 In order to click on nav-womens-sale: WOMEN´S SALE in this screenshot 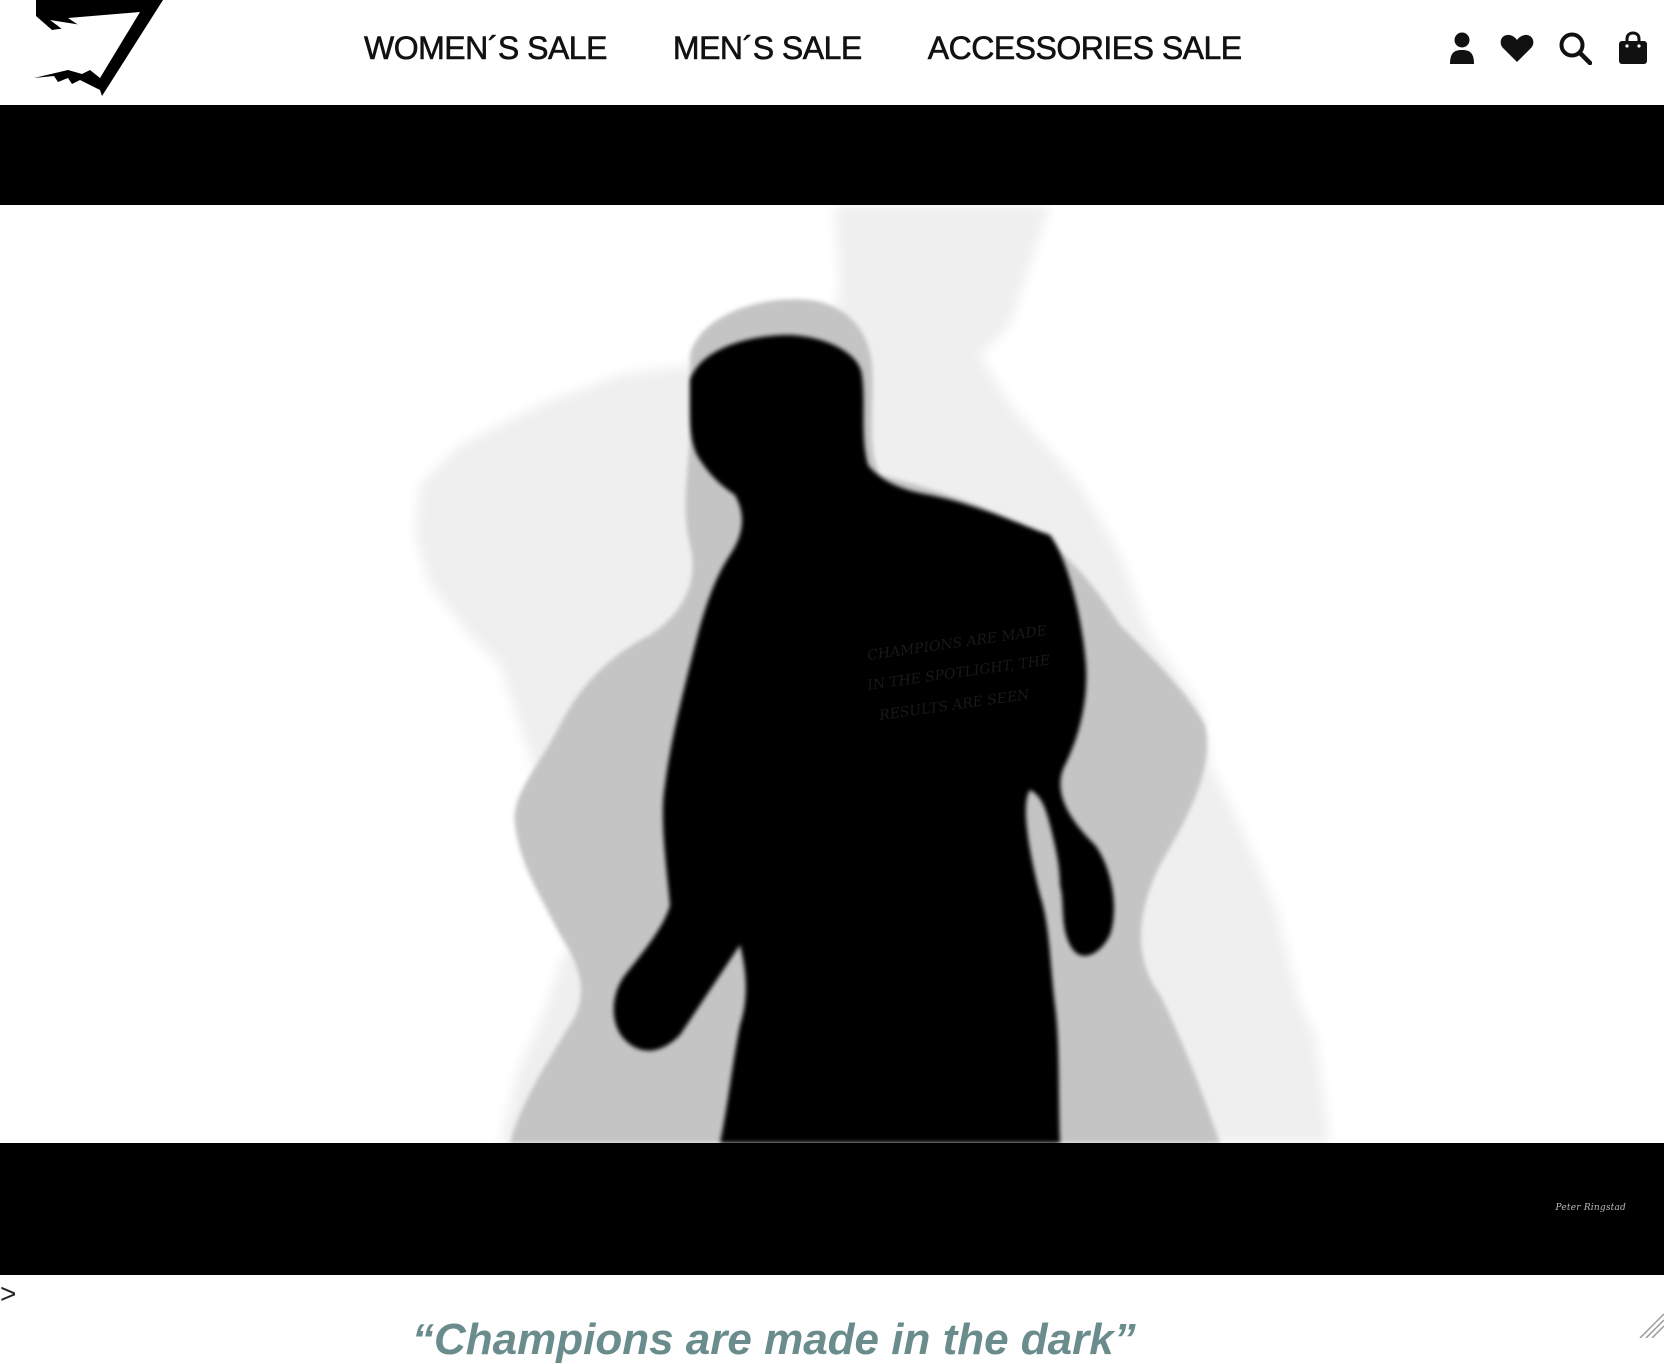, I will do `click(485, 48)`.